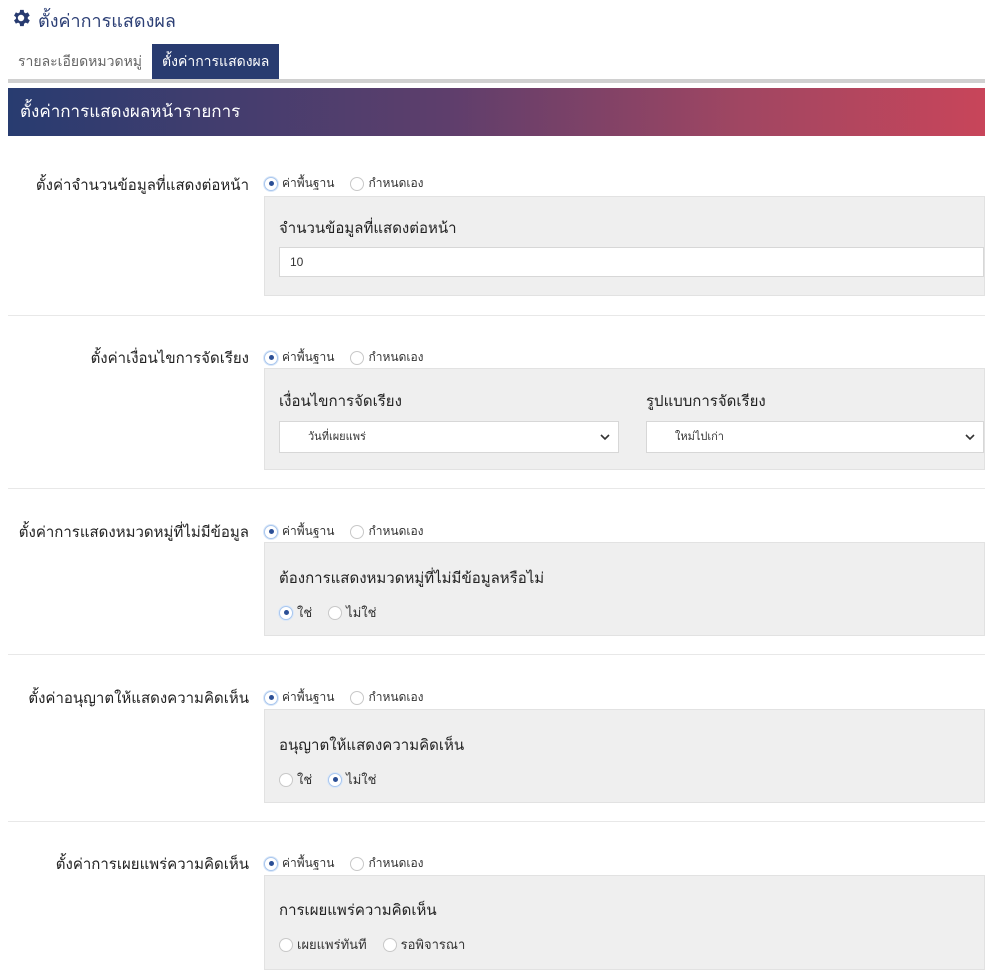  Describe the element at coordinates (358, 910) in the screenshot. I see `question-label: การเผยแพร่ความคิดเห็น` at that location.